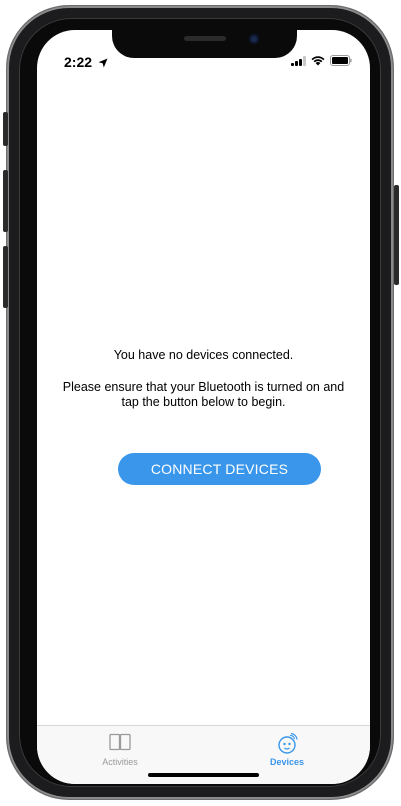 The image size is (401, 806). What do you see at coordinates (103, 63) in the screenshot?
I see `location-arrow-icon` at bounding box center [103, 63].